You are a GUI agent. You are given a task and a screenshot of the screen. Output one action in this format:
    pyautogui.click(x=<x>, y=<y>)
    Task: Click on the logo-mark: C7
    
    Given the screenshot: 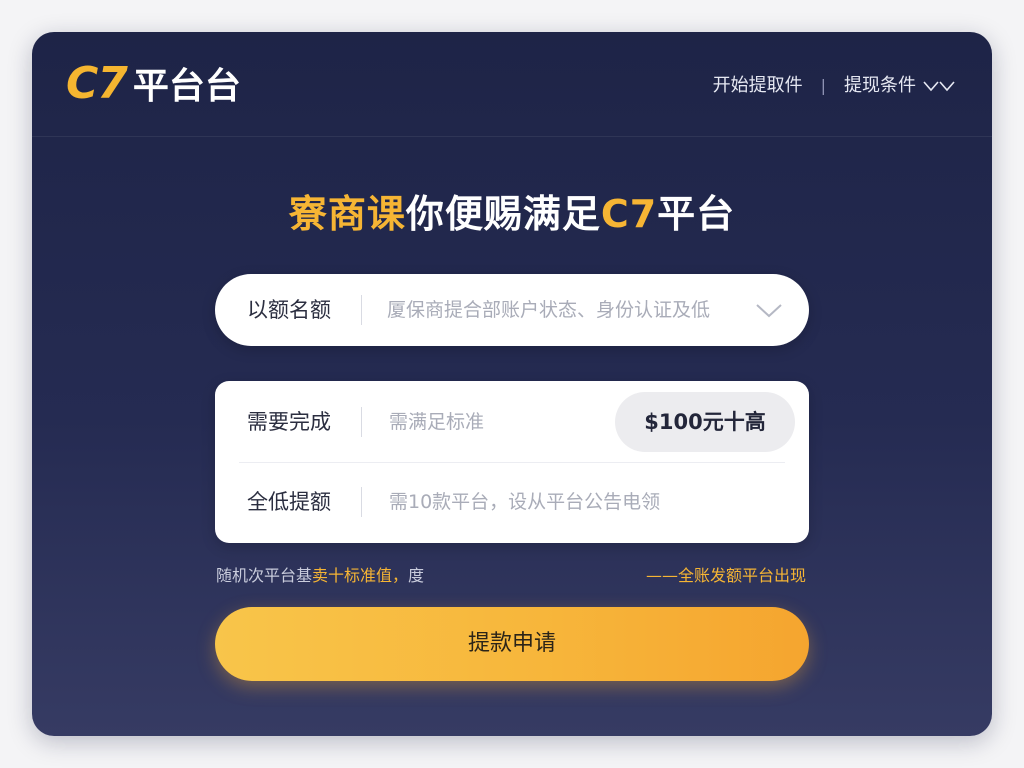 What is the action you would take?
    pyautogui.click(x=97, y=83)
    